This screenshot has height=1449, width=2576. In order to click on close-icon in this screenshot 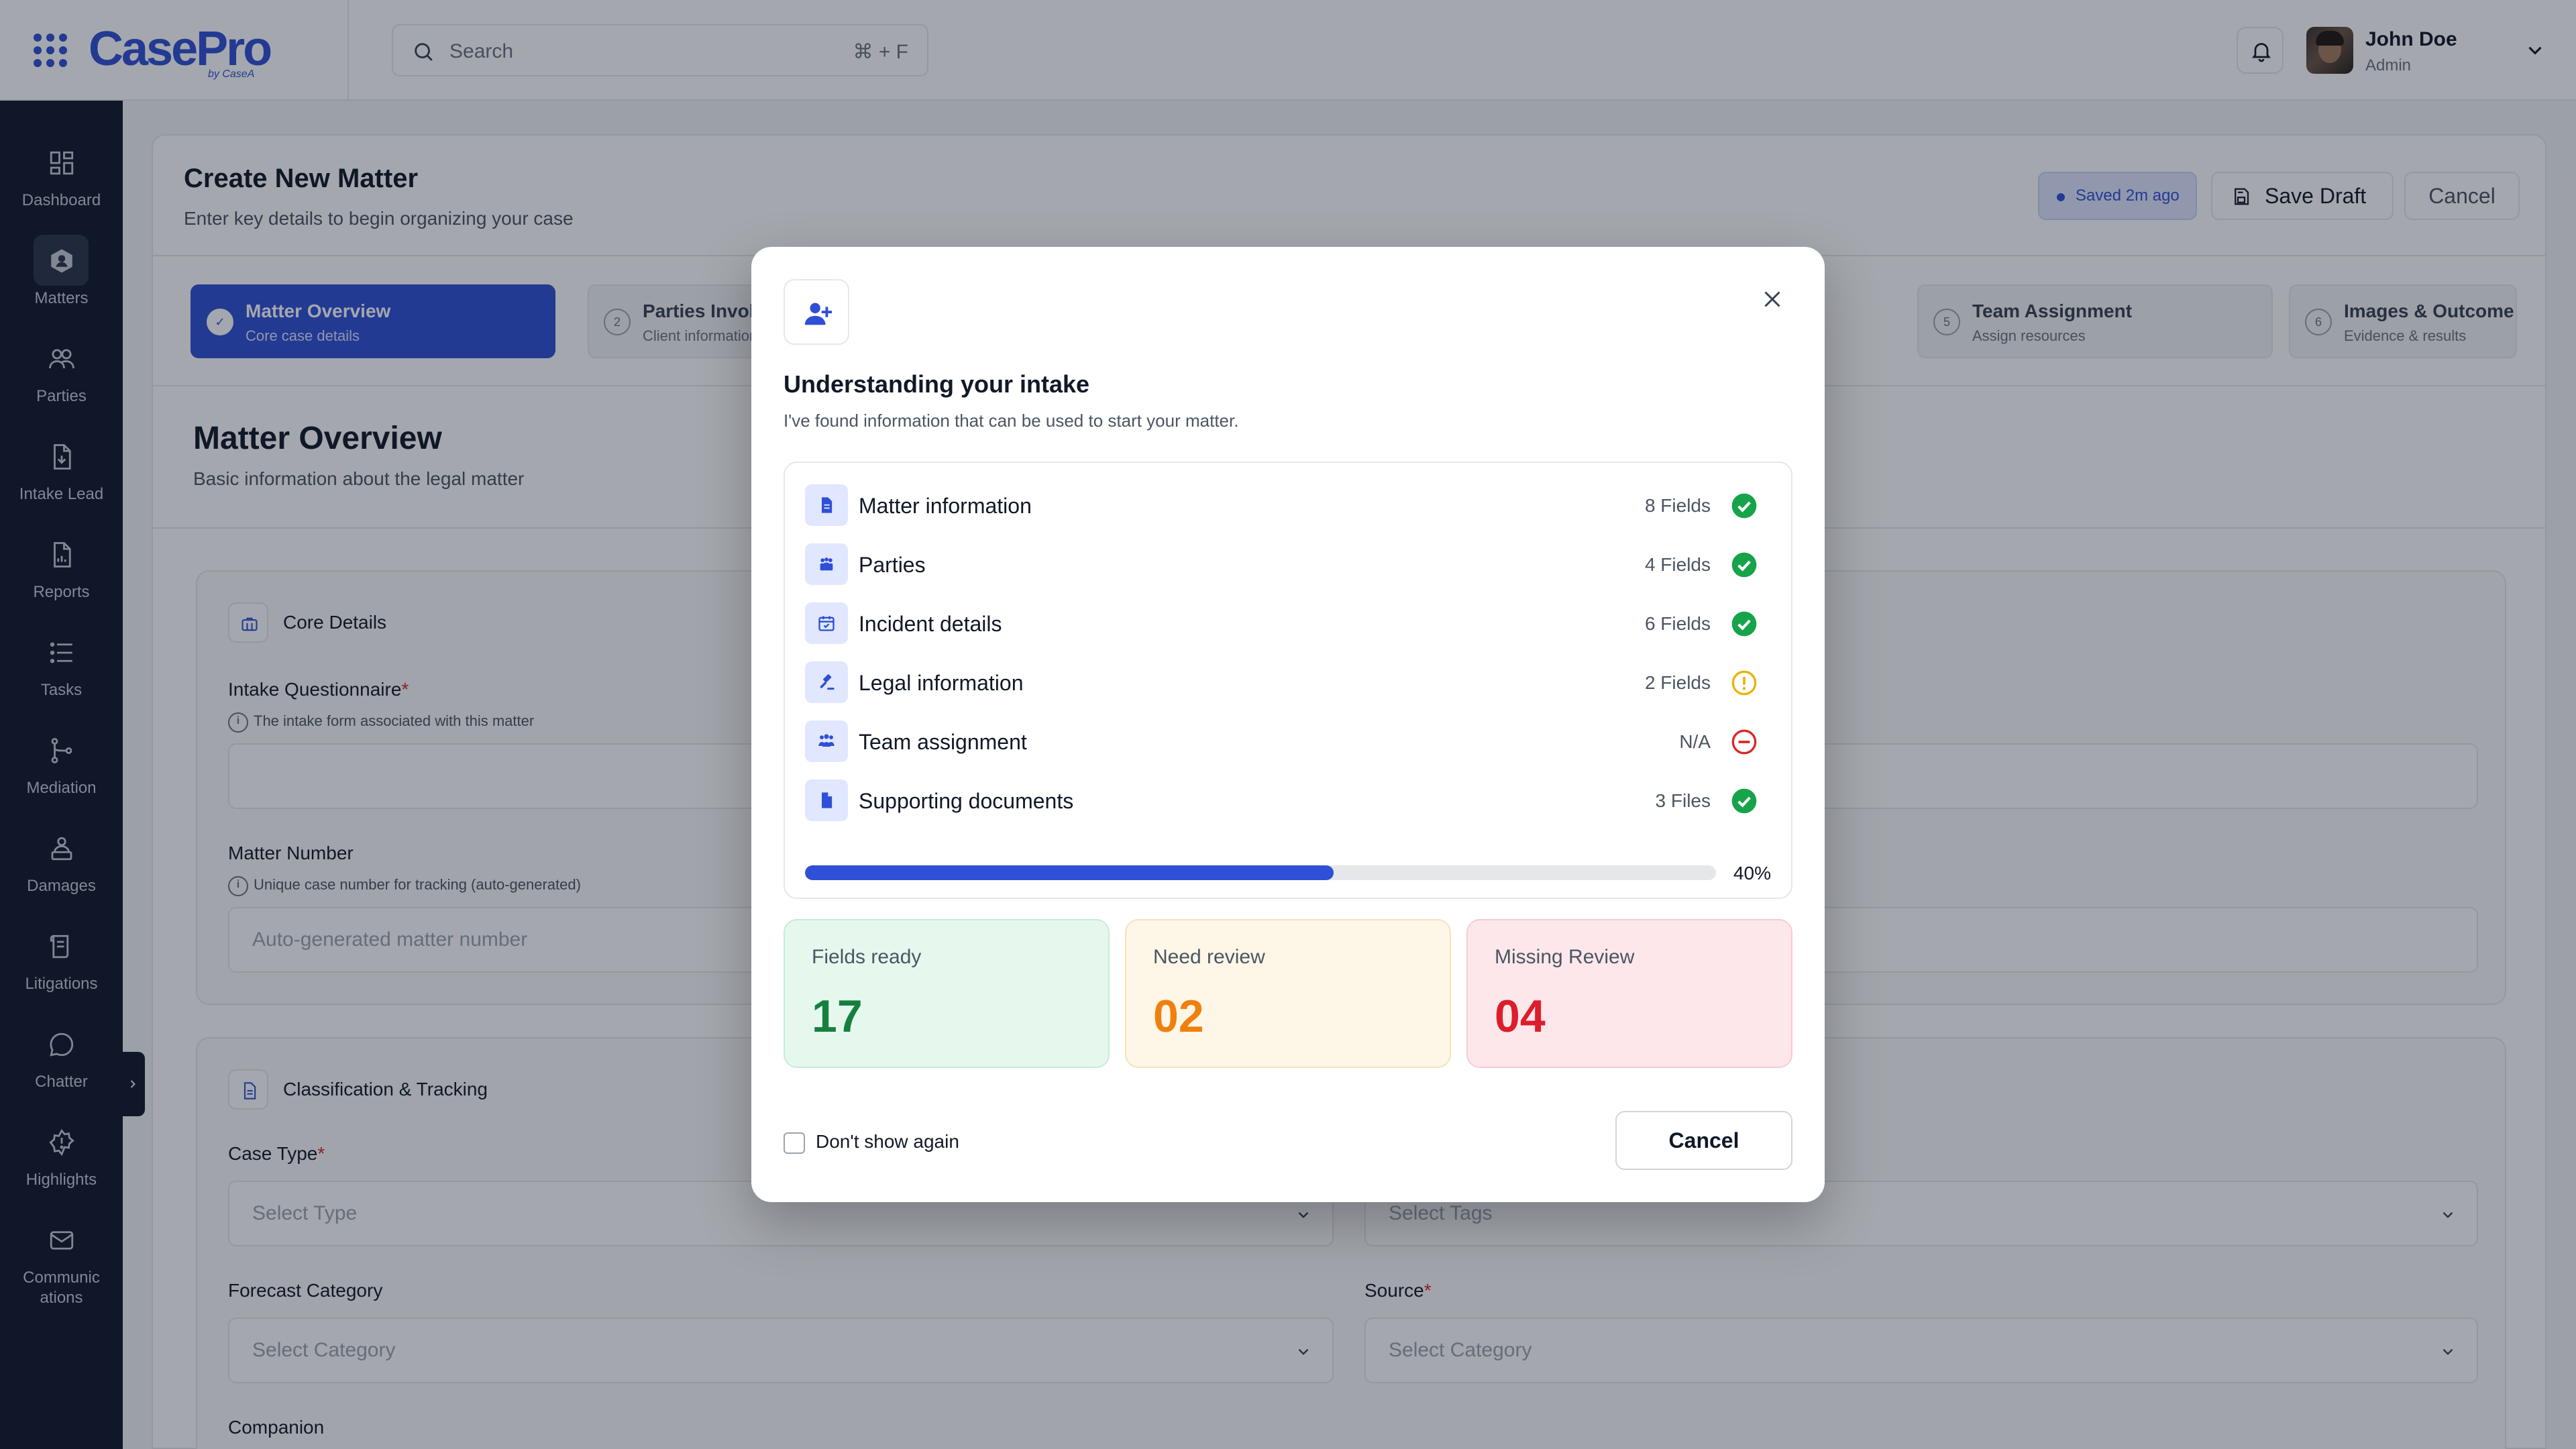, I will do `click(1772, 299)`.